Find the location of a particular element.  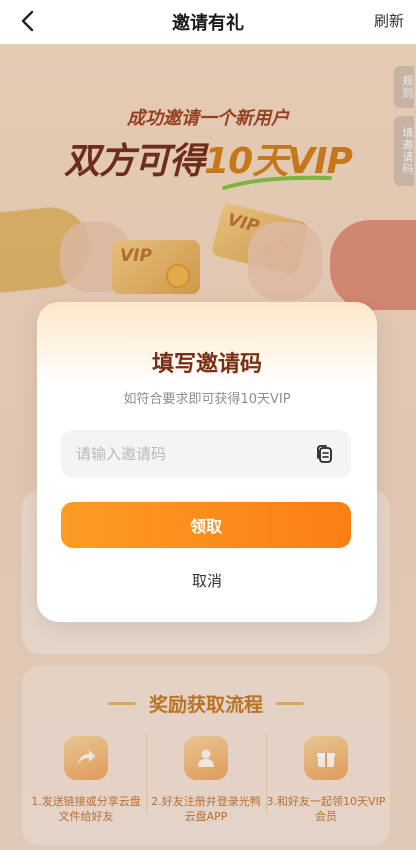

nav-bar: 邀请有礼 刷新 is located at coordinates (208, 22).